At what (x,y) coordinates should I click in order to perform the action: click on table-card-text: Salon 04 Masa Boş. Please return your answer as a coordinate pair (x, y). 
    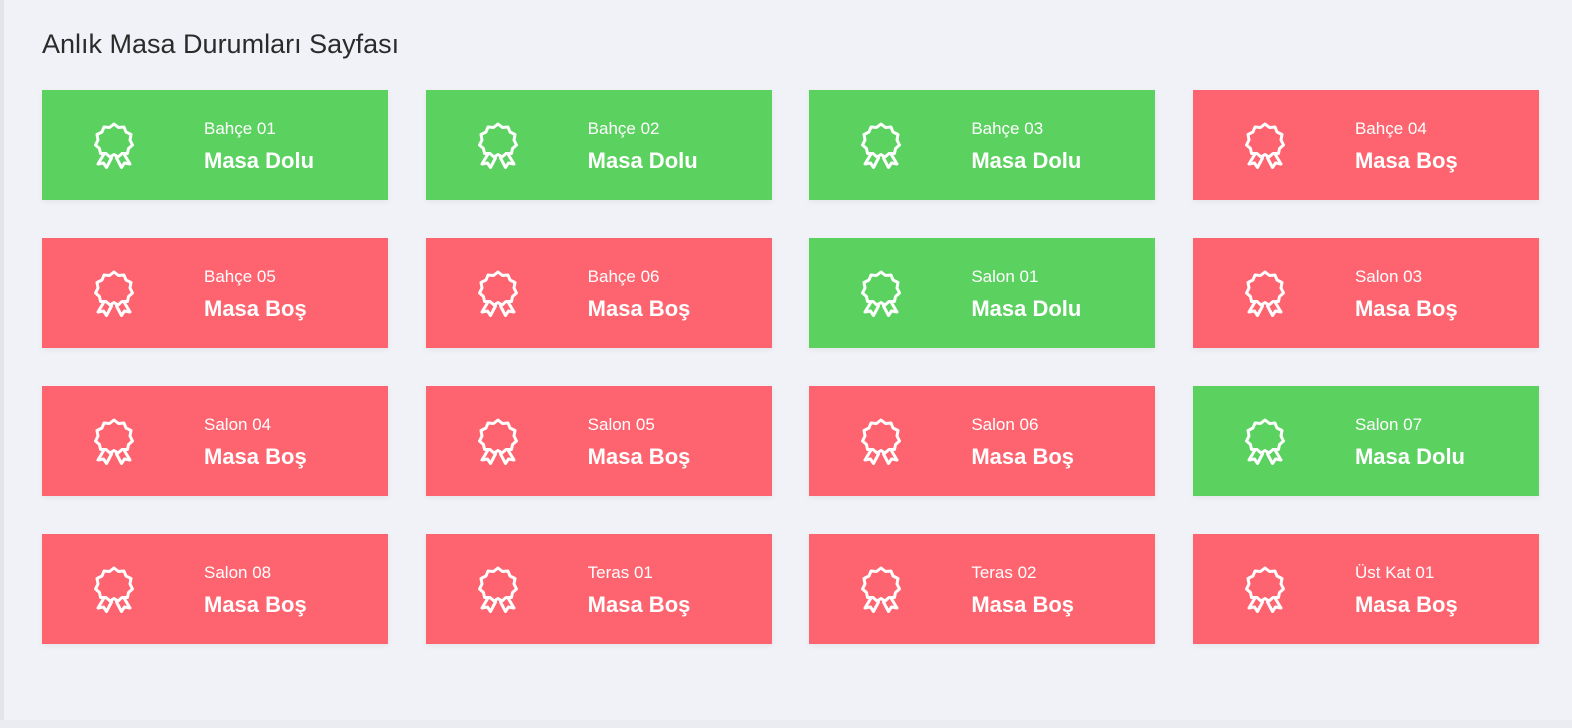
    Looking at the image, I should click on (255, 442).